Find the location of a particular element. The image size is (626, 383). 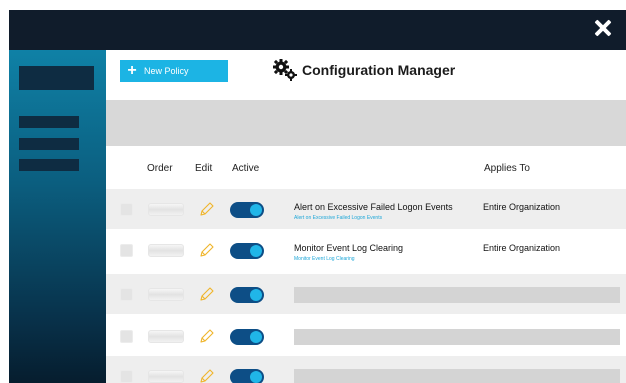

column-header-edit: Edit is located at coordinates (204, 168).